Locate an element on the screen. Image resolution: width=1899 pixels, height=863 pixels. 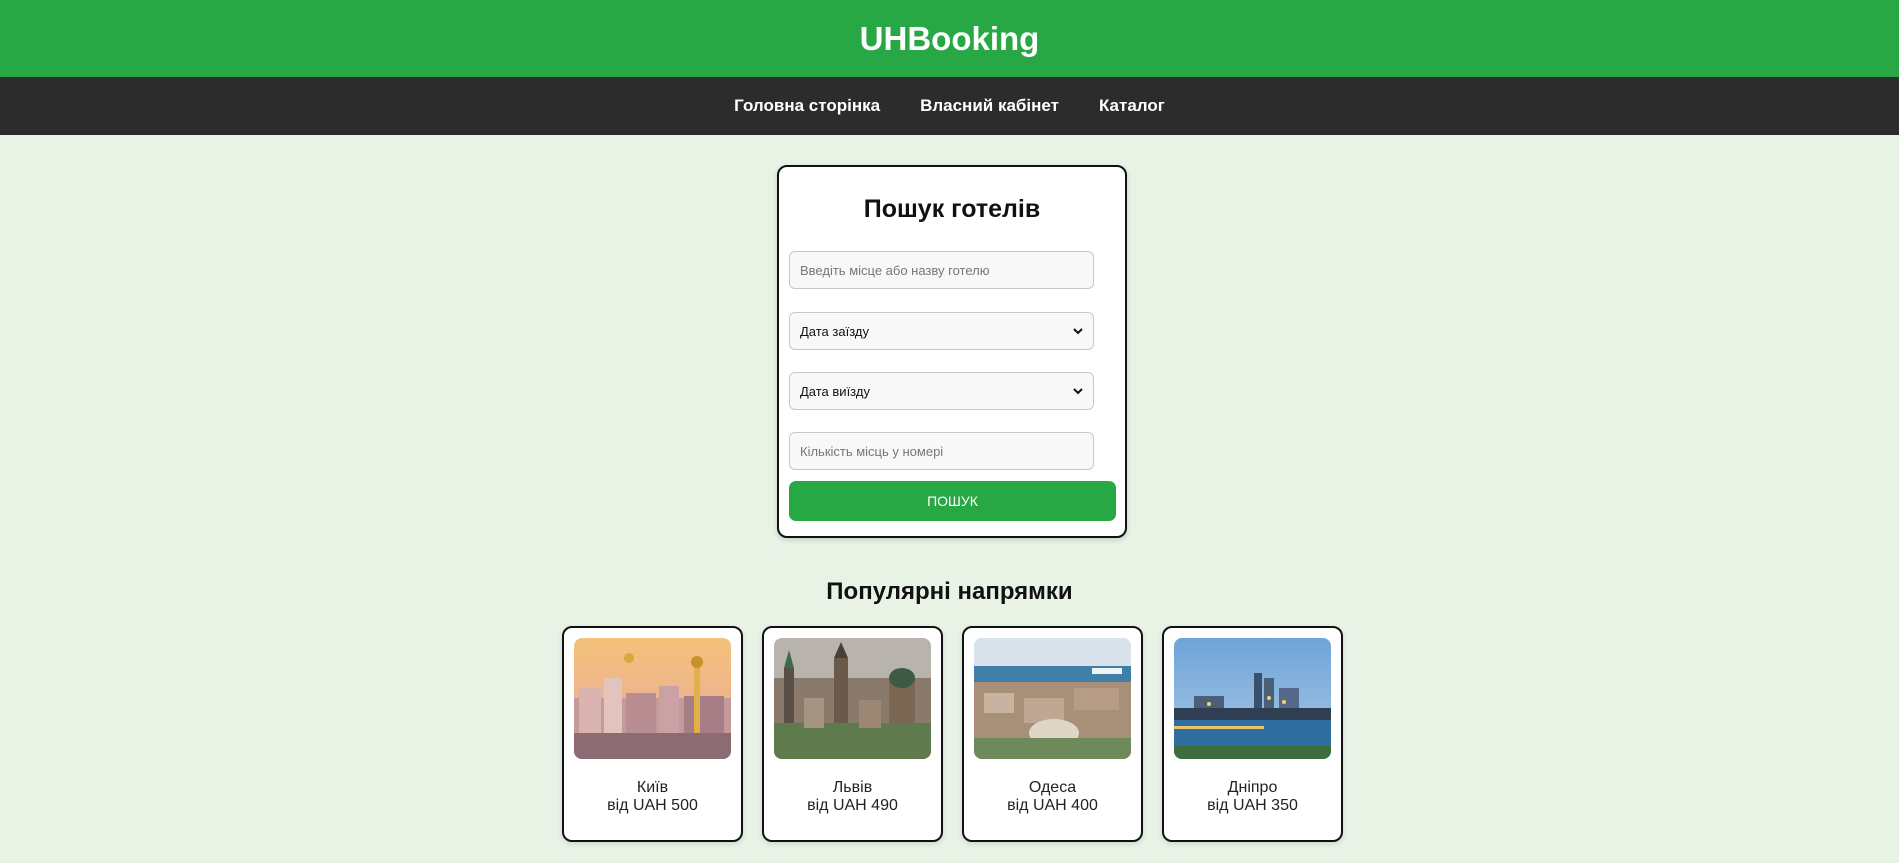
destination-city: Львів is located at coordinates (852, 787).